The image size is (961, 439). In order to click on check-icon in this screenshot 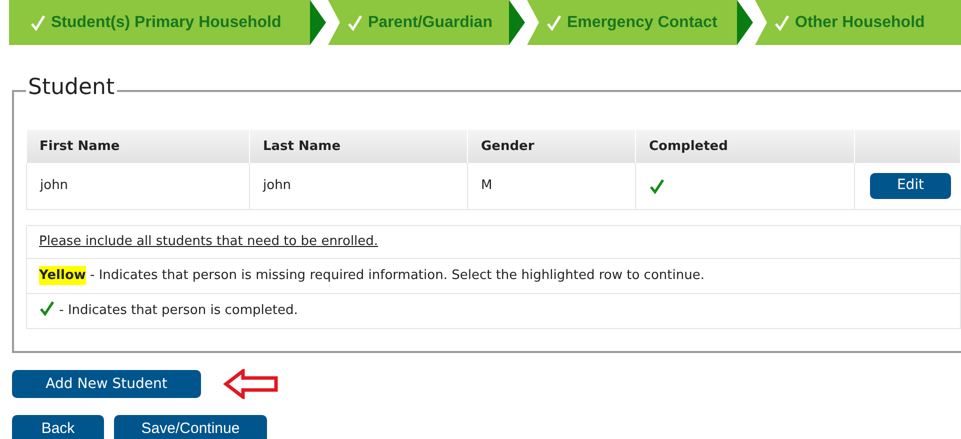, I will do `click(47, 308)`.